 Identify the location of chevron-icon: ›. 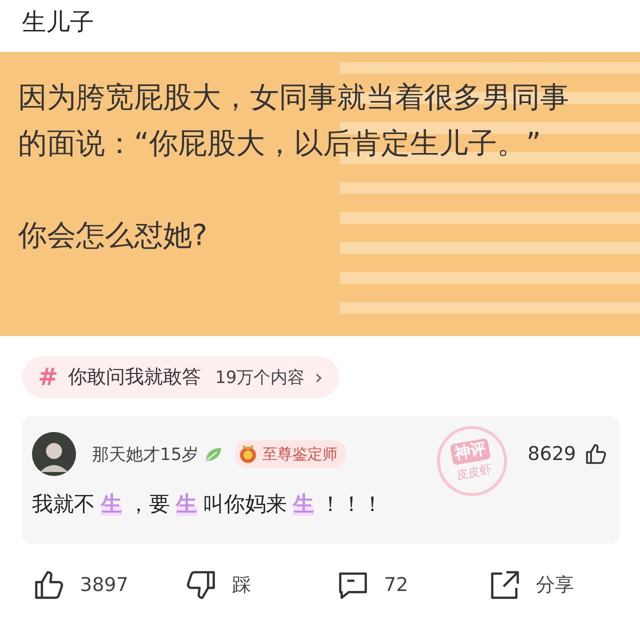
(318, 377).